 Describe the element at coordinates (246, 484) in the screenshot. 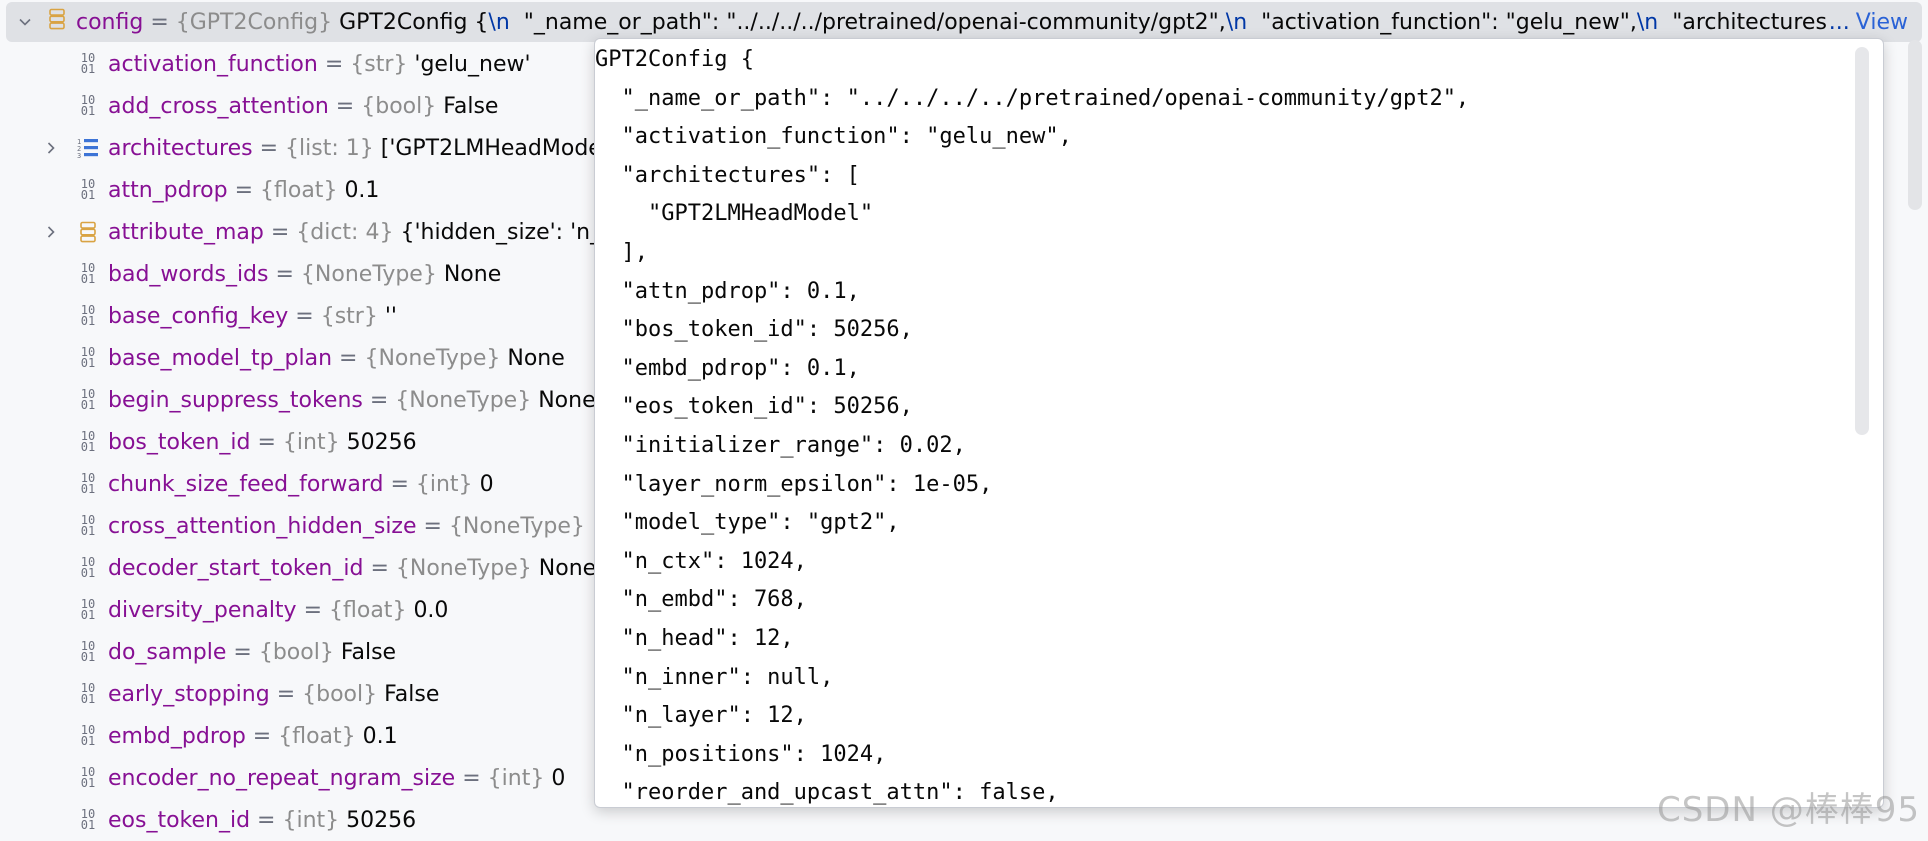

I see `variable-name: chunk_size_feed_forward` at that location.